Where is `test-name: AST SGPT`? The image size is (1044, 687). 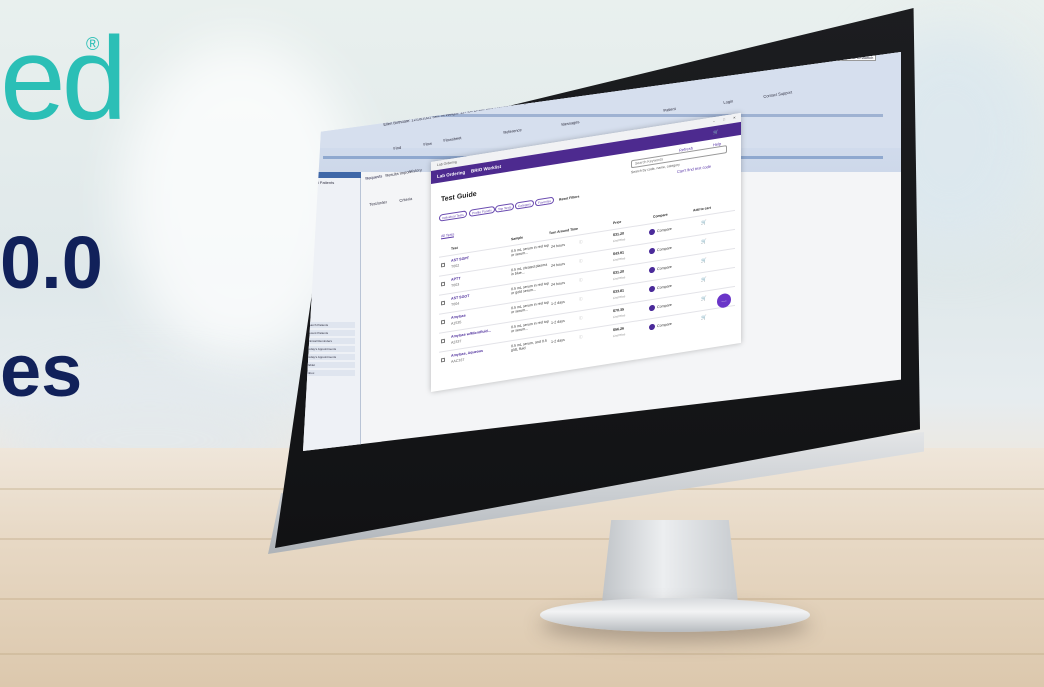
test-name: AST SGPT is located at coordinates (460, 259).